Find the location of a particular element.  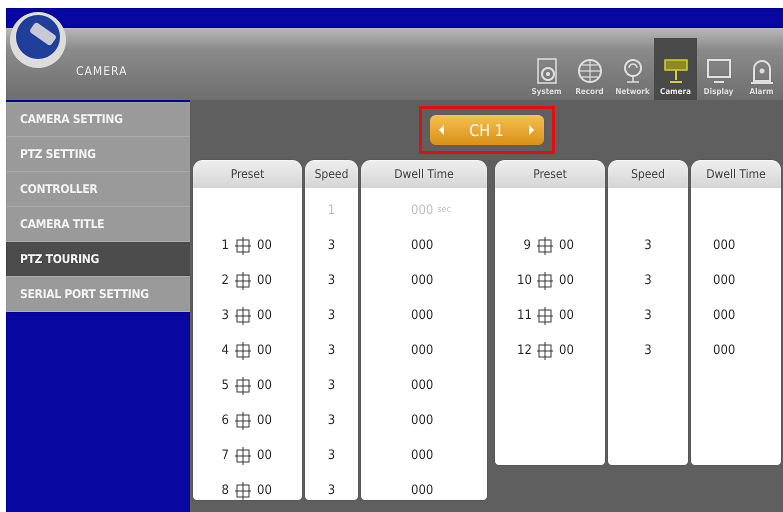

row-number: 12 is located at coordinates (524, 350).